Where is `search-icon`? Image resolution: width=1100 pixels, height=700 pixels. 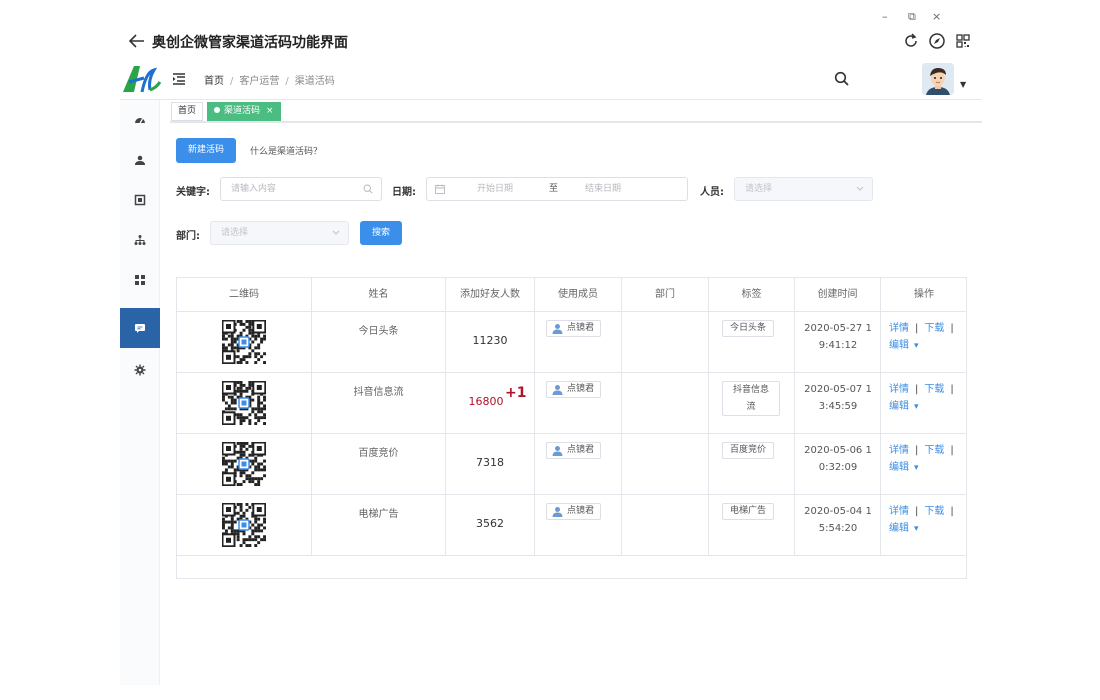 search-icon is located at coordinates (842, 81).